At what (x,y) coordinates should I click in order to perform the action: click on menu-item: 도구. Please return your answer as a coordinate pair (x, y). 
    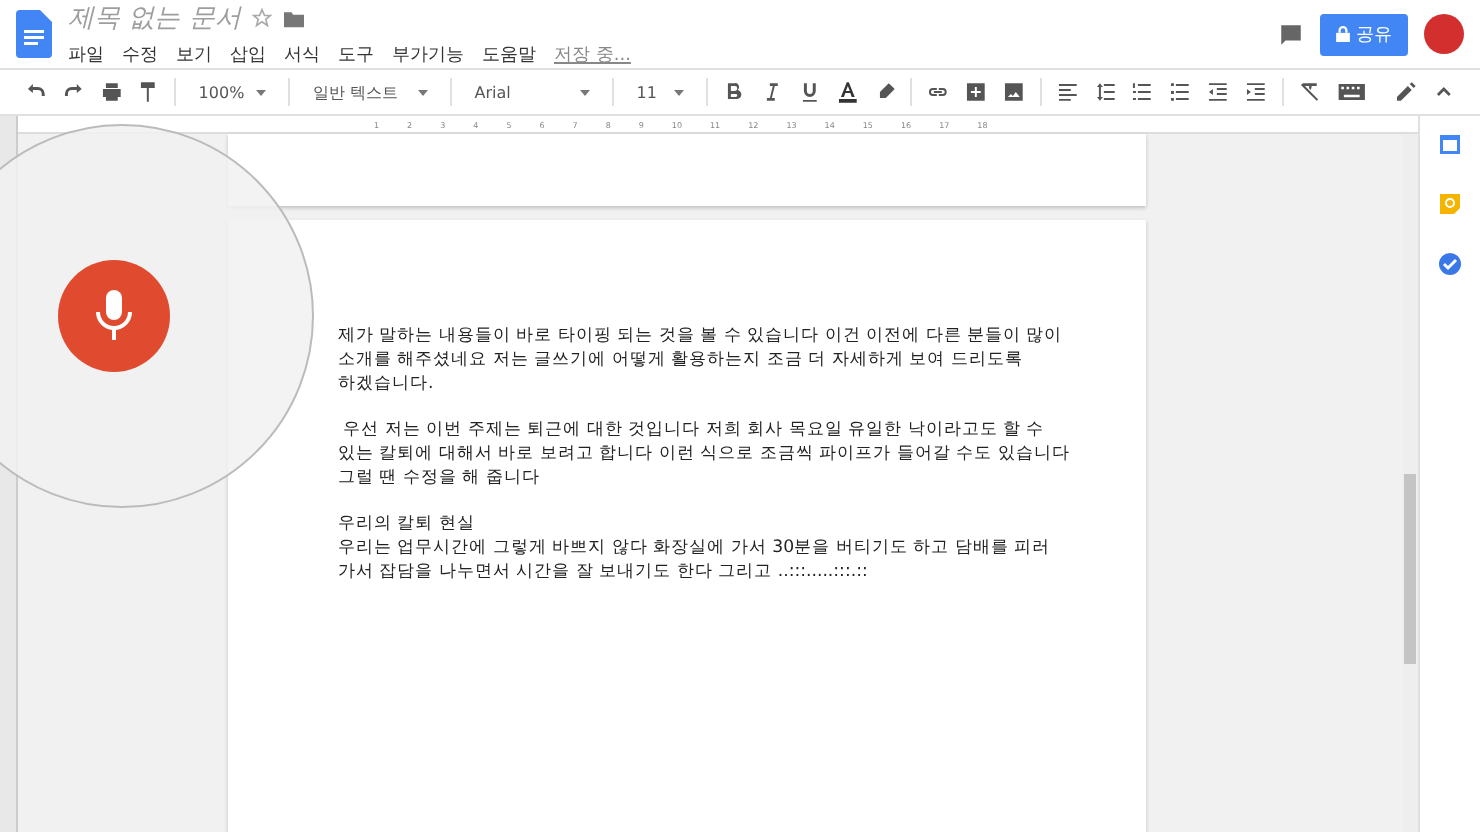
    Looking at the image, I should click on (356, 55).